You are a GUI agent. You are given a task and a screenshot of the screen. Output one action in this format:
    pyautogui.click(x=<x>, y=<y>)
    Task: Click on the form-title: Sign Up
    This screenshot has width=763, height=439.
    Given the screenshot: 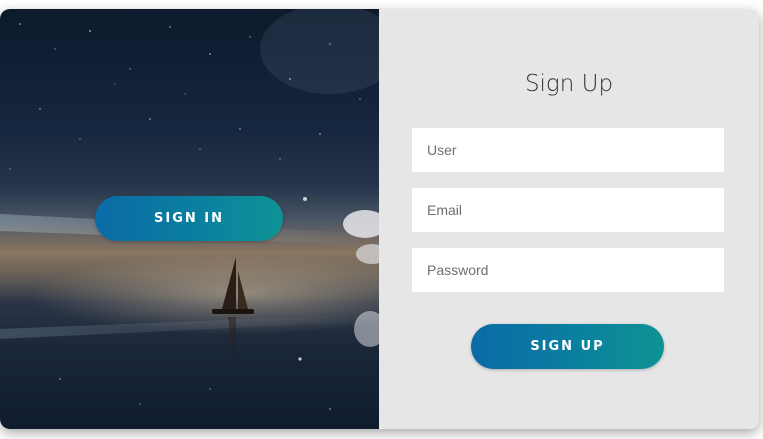 What is the action you would take?
    pyautogui.click(x=569, y=84)
    